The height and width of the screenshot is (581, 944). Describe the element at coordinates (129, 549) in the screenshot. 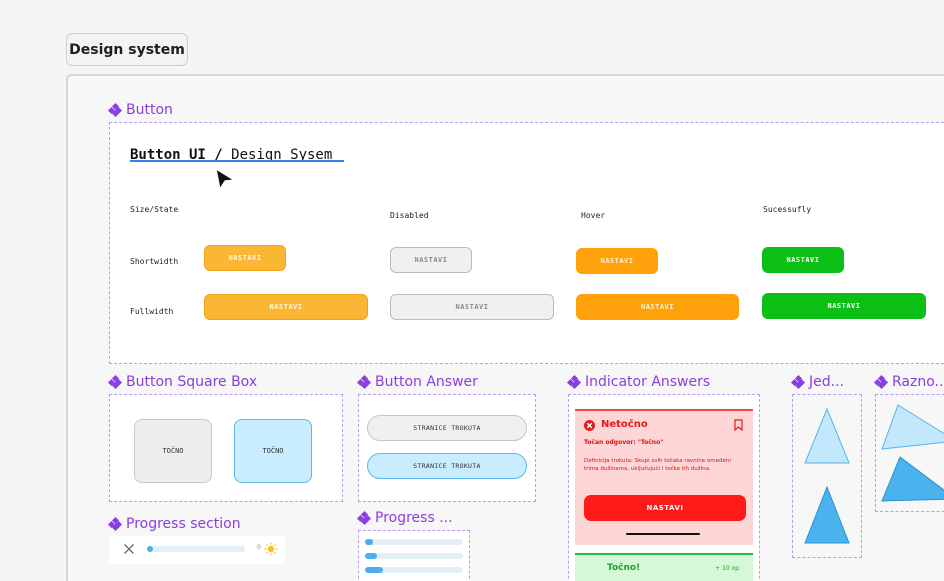

I see `close-icon` at that location.